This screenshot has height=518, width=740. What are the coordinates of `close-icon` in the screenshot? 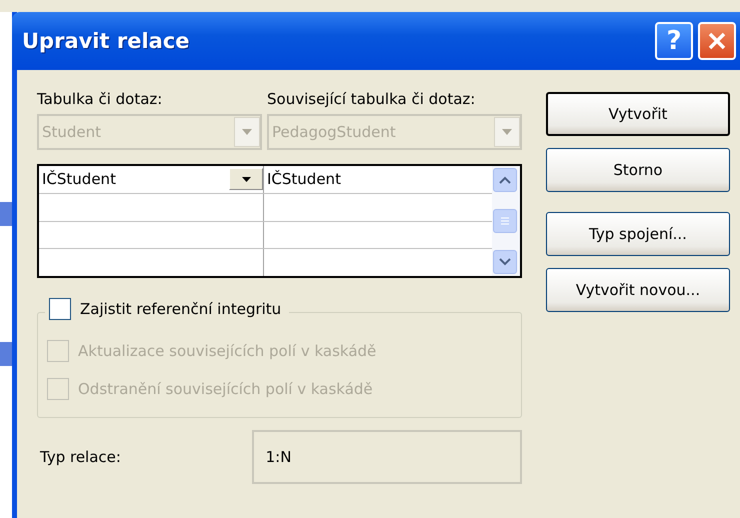 It's located at (717, 41).